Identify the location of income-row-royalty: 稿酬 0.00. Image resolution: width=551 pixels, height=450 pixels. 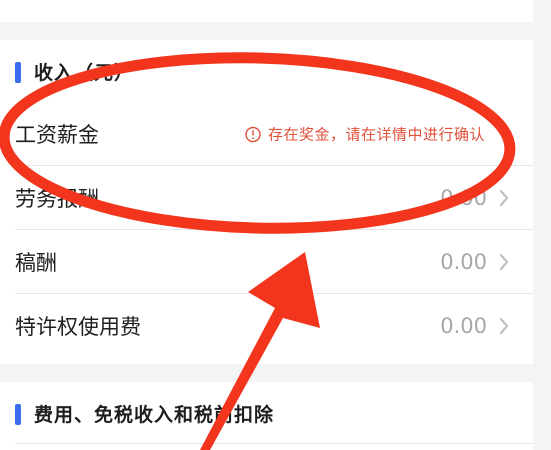
(266, 262).